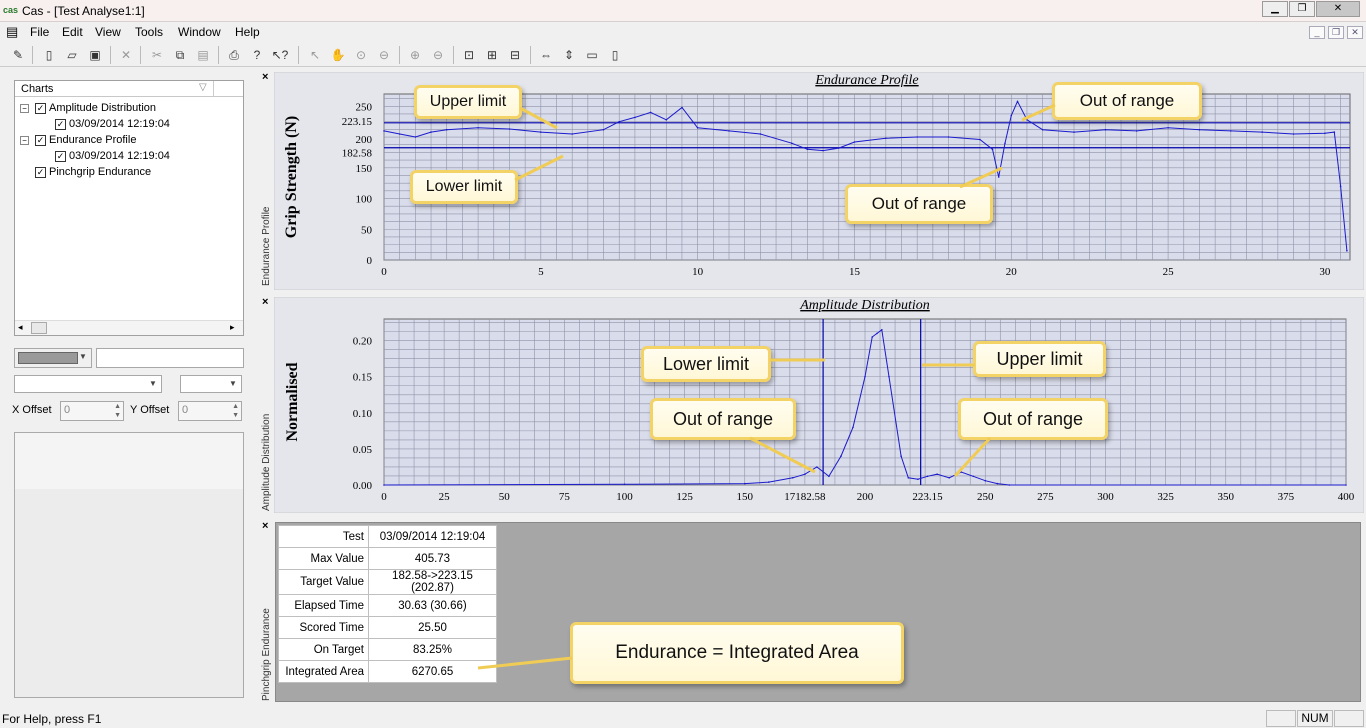 This screenshot has width=1366, height=728. Describe the element at coordinates (247, 32) in the screenshot. I see `menu-help: Help` at that location.